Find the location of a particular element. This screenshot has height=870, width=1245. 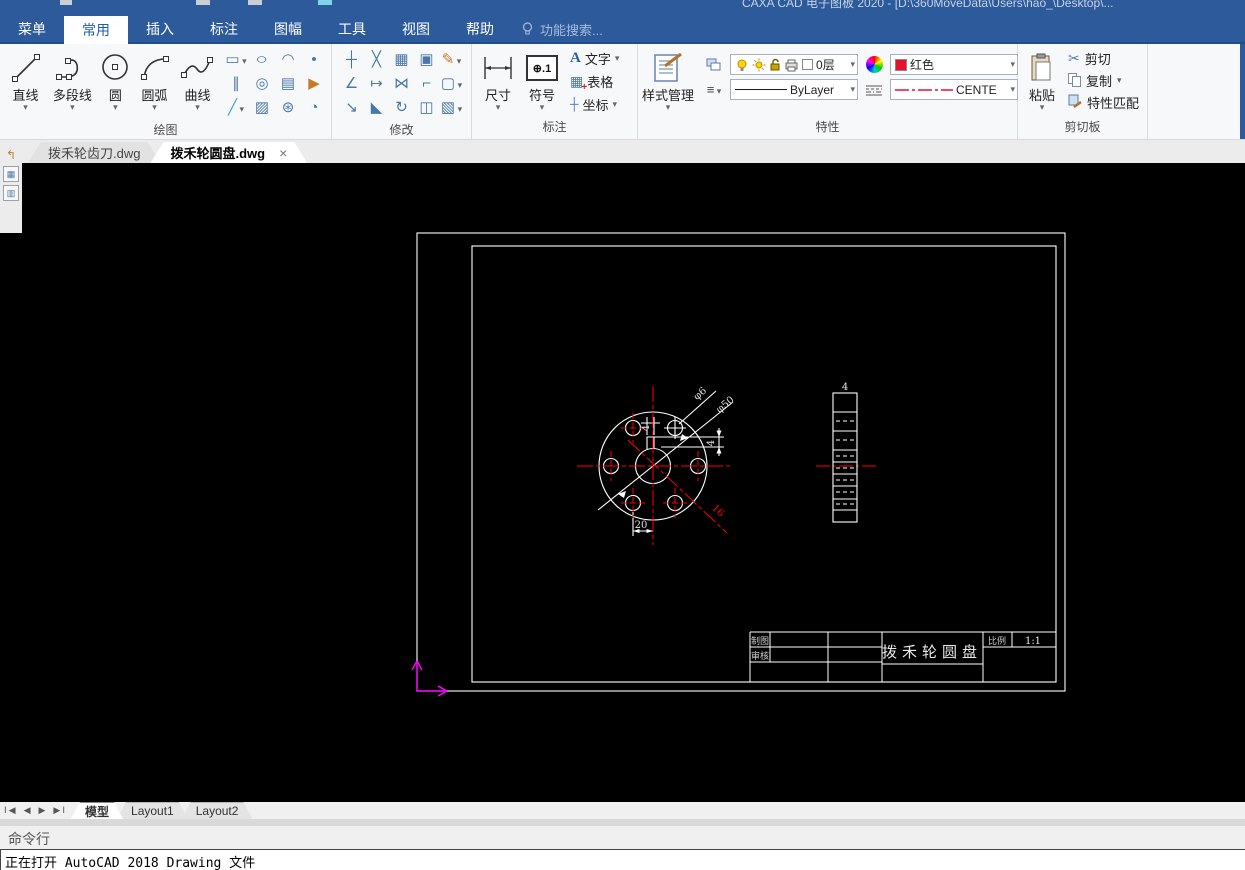

menu-item-menu: 菜单 is located at coordinates (32, 29).